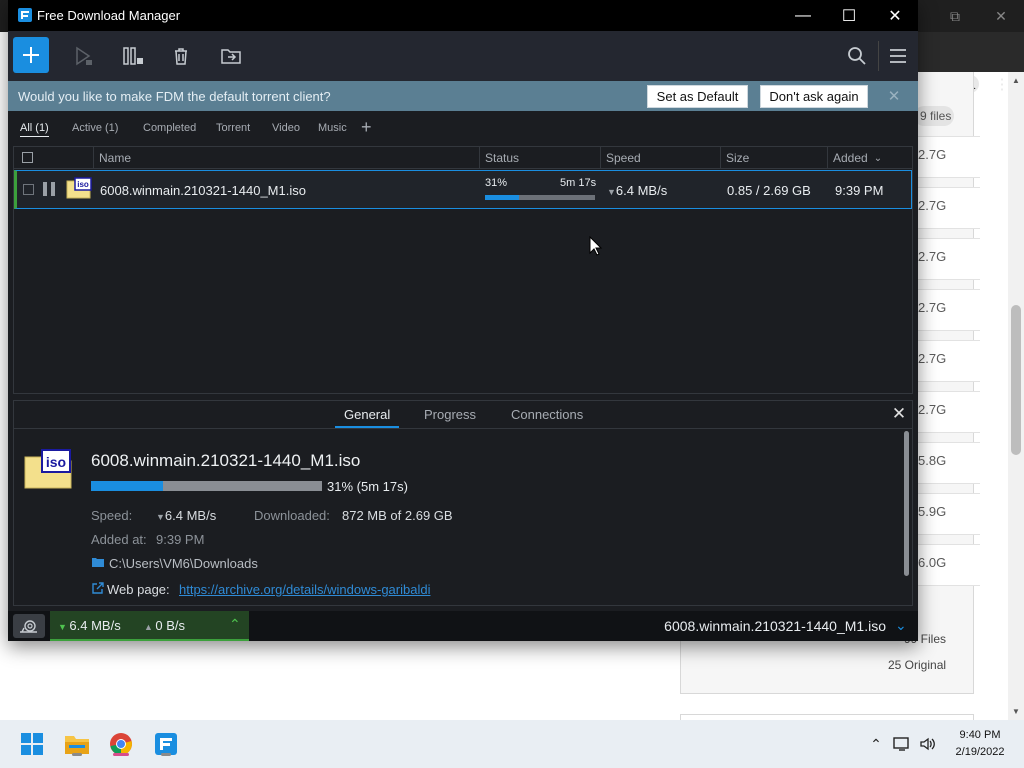 Image resolution: width=1024 pixels, height=768 pixels. I want to click on speed-value: ▼6.4 MB/s, so click(186, 515).